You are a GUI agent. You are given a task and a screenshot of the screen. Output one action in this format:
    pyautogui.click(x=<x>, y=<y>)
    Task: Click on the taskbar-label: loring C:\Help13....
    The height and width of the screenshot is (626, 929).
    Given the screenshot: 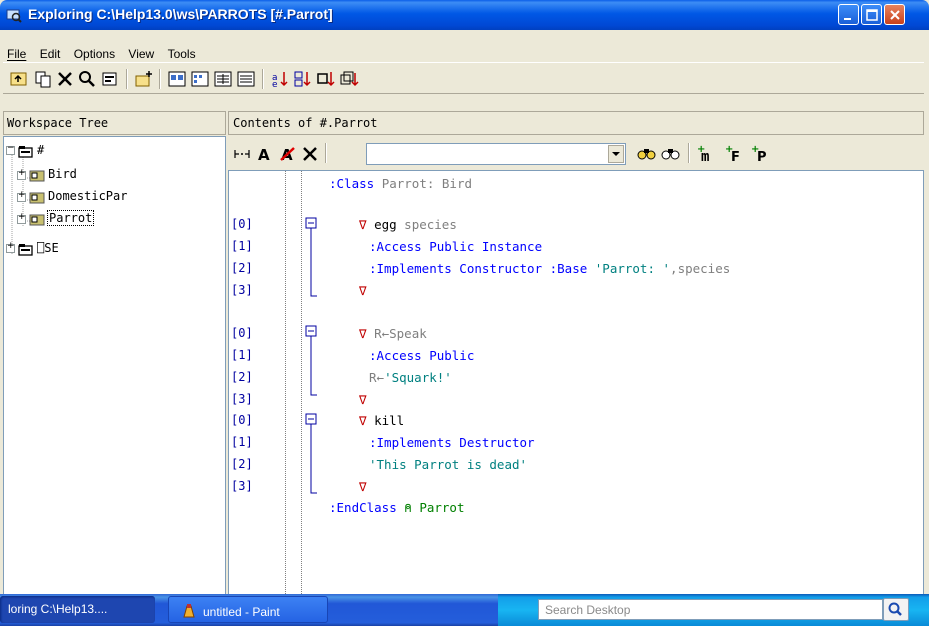 What is the action you would take?
    pyautogui.click(x=58, y=609)
    